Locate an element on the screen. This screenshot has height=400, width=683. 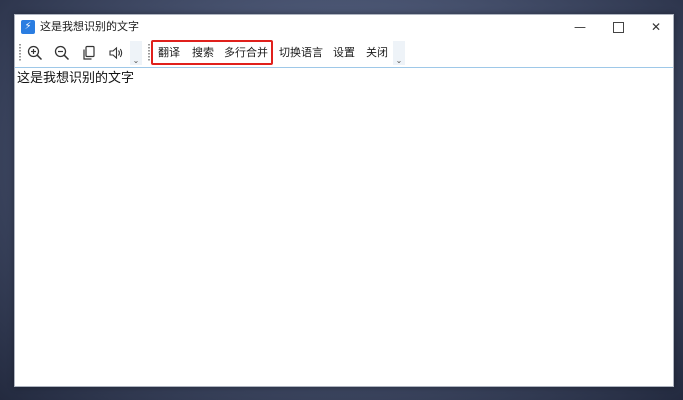
close-button: ✕ is located at coordinates (656, 27).